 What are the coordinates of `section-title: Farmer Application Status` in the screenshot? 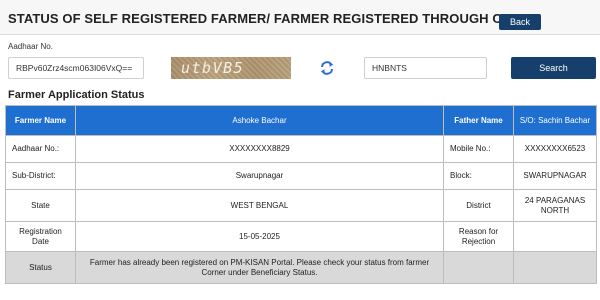 It's located at (76, 95).